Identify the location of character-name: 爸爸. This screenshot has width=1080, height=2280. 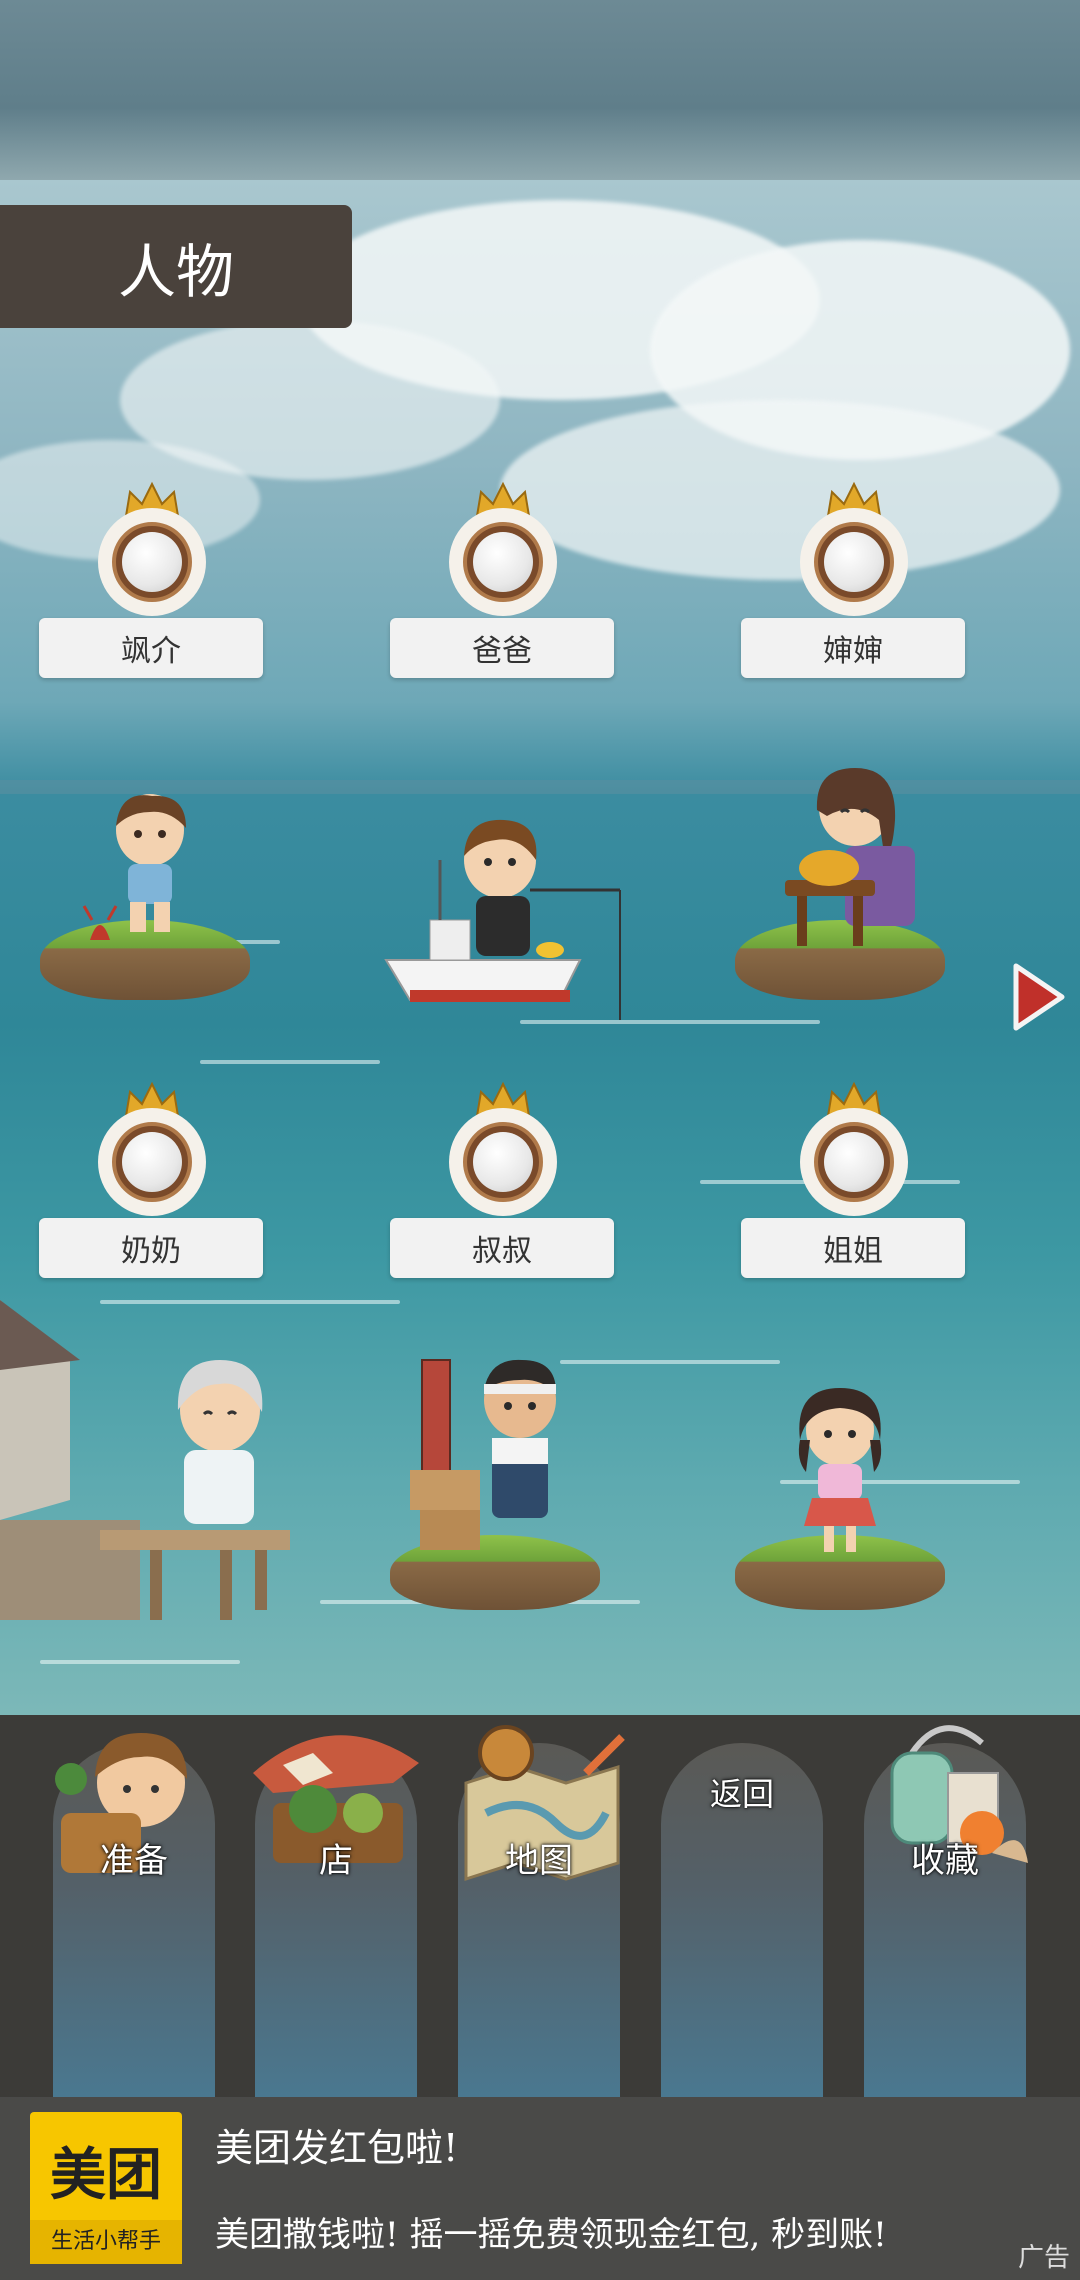
(502, 651).